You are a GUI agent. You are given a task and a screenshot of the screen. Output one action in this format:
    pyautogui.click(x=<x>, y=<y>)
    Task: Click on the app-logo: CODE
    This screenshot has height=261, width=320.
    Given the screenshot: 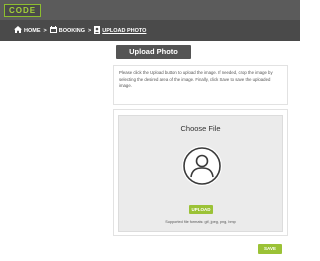 What is the action you would take?
    pyautogui.click(x=22, y=10)
    